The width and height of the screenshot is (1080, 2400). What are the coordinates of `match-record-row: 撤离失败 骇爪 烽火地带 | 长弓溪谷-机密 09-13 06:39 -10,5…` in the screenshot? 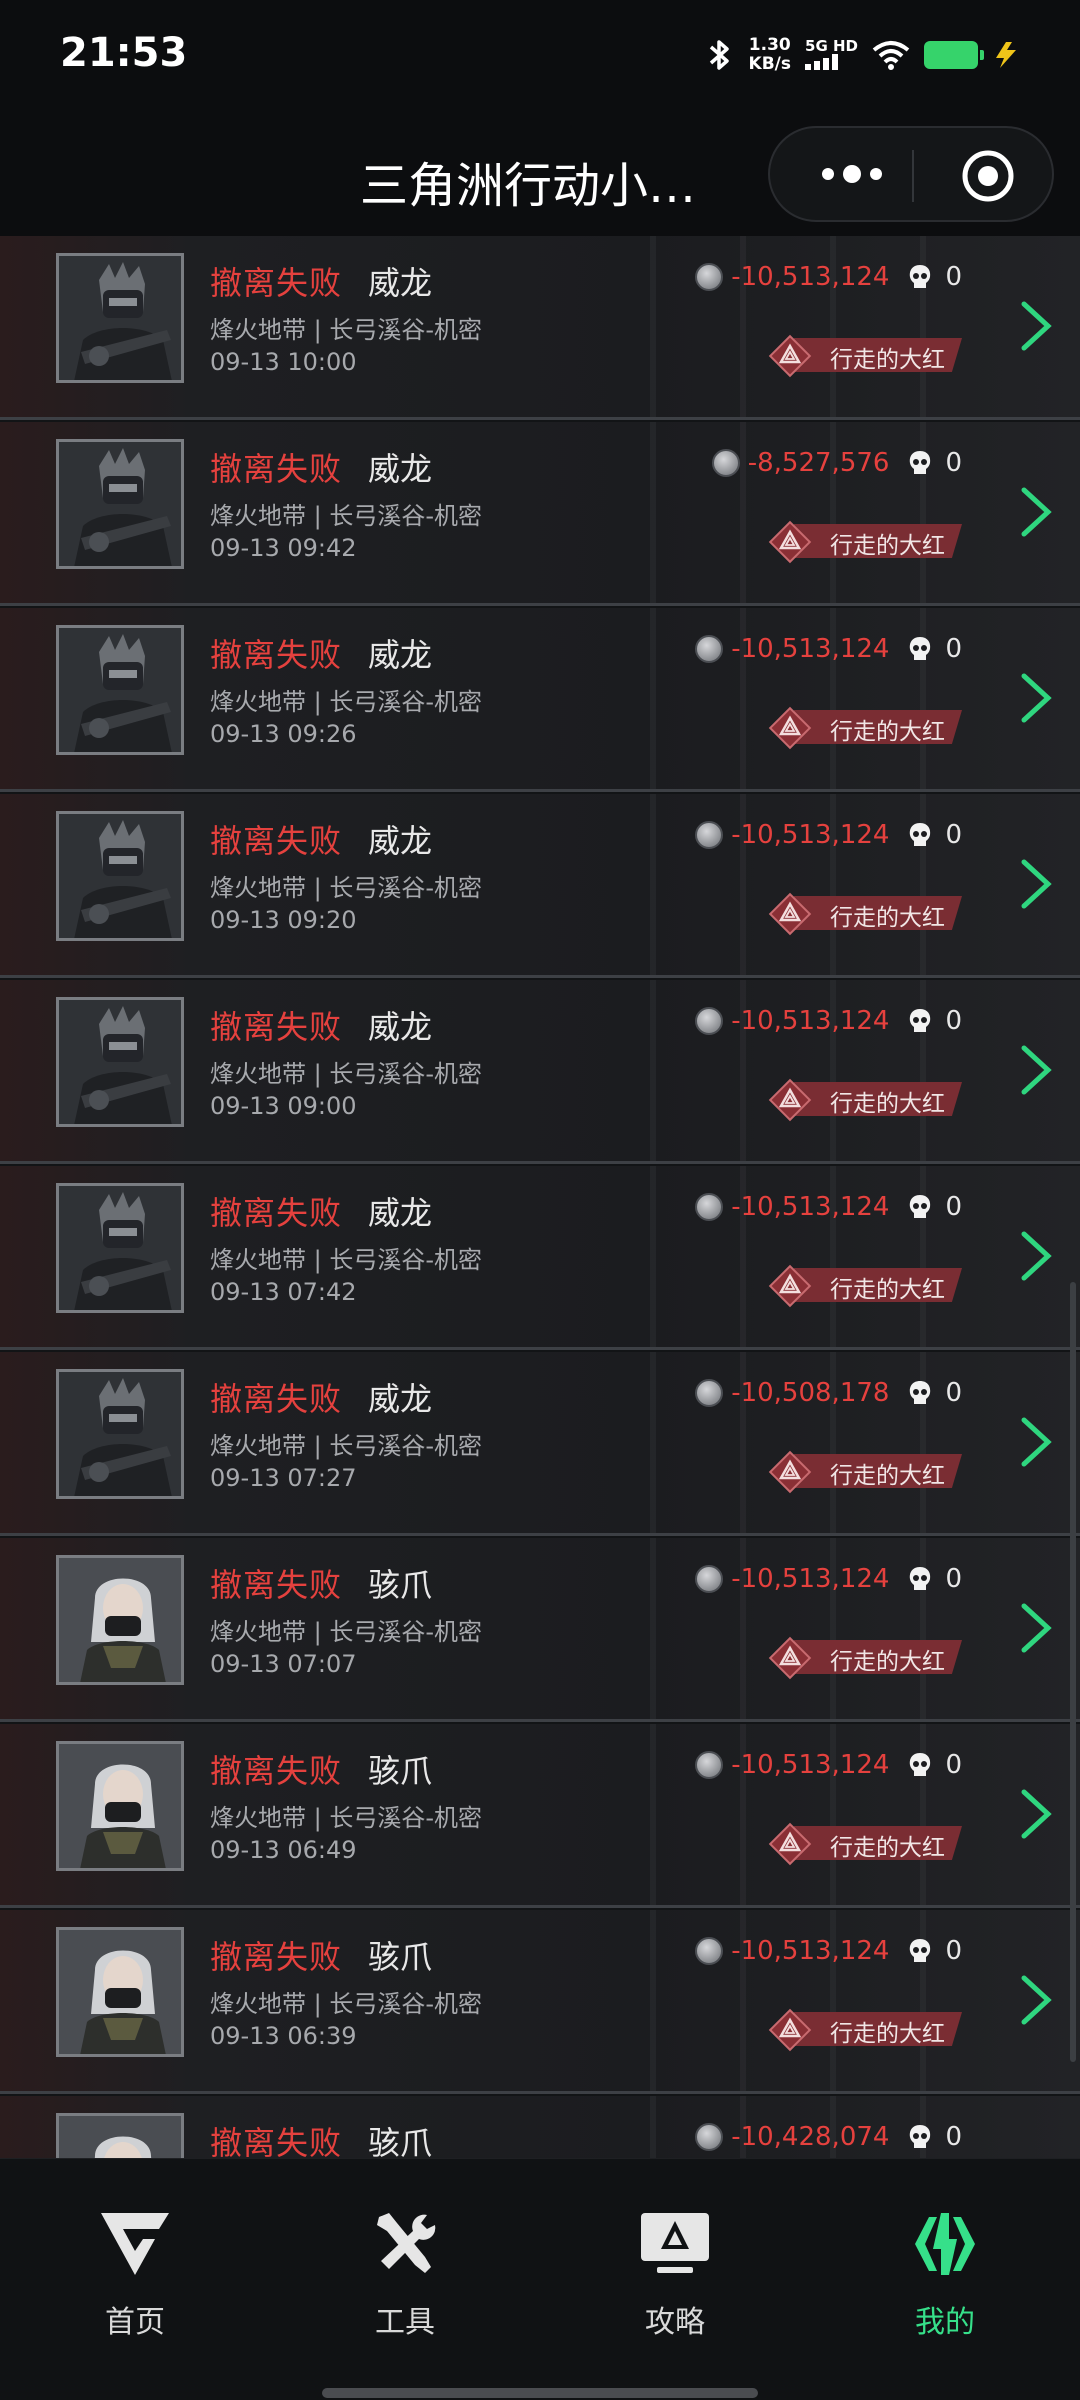 It's located at (540, 2002).